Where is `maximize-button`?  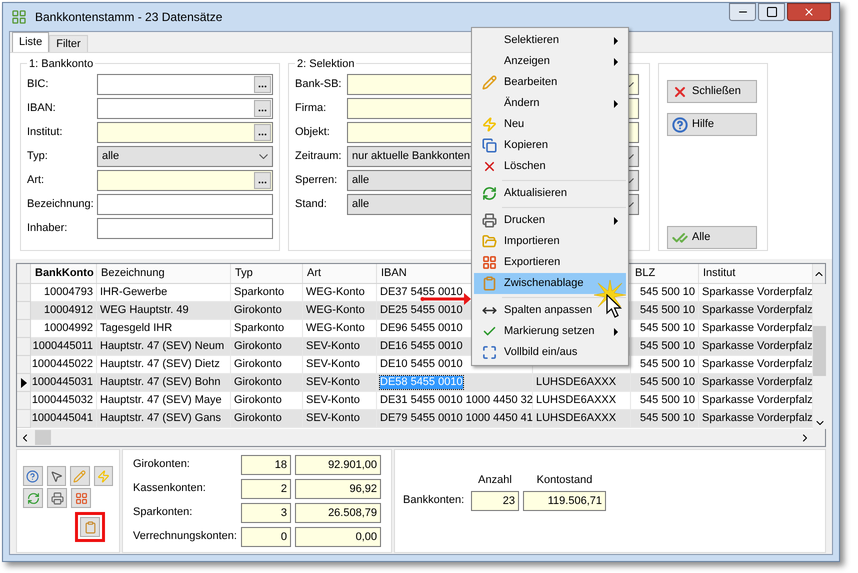 maximize-button is located at coordinates (771, 12).